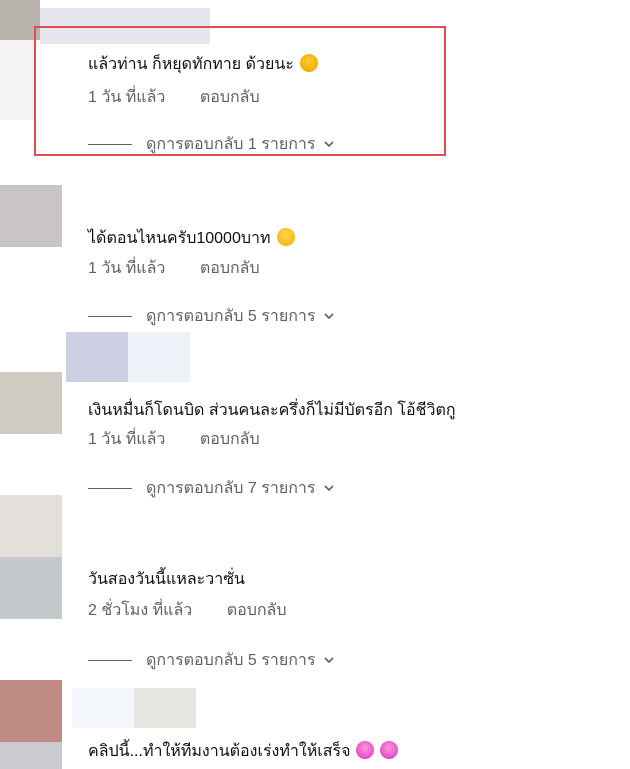 Image resolution: width=630 pixels, height=769 pixels. What do you see at coordinates (285, 237) in the screenshot?
I see `shushing-emoji-icon` at bounding box center [285, 237].